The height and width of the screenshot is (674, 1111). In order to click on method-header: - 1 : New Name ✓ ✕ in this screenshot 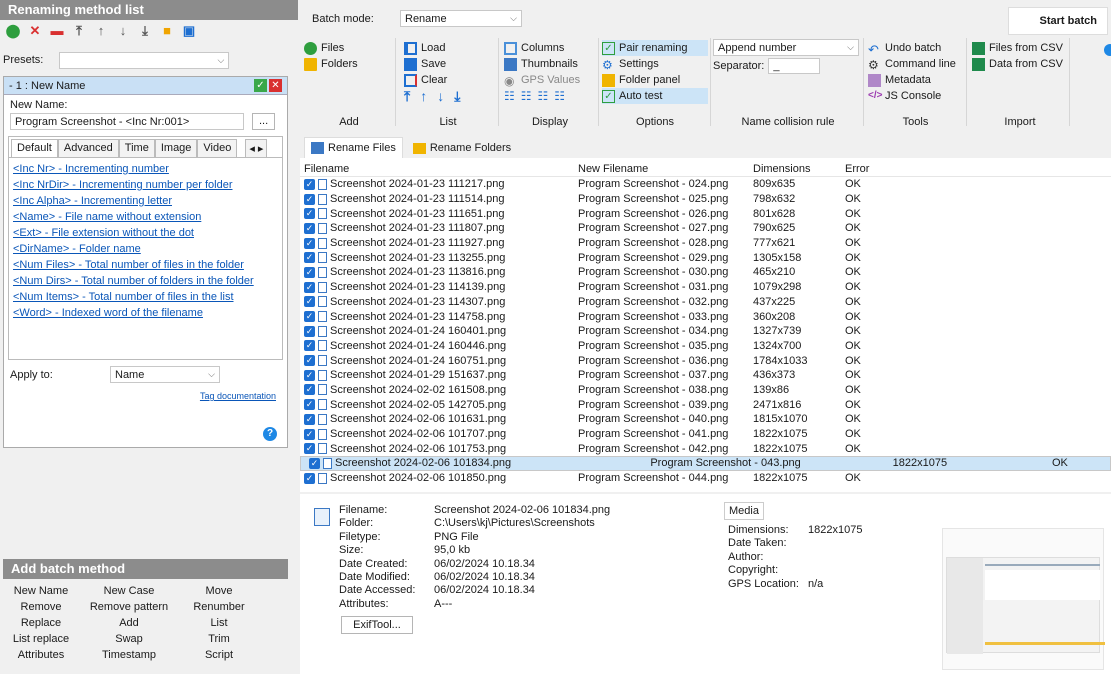, I will do `click(145, 86)`.